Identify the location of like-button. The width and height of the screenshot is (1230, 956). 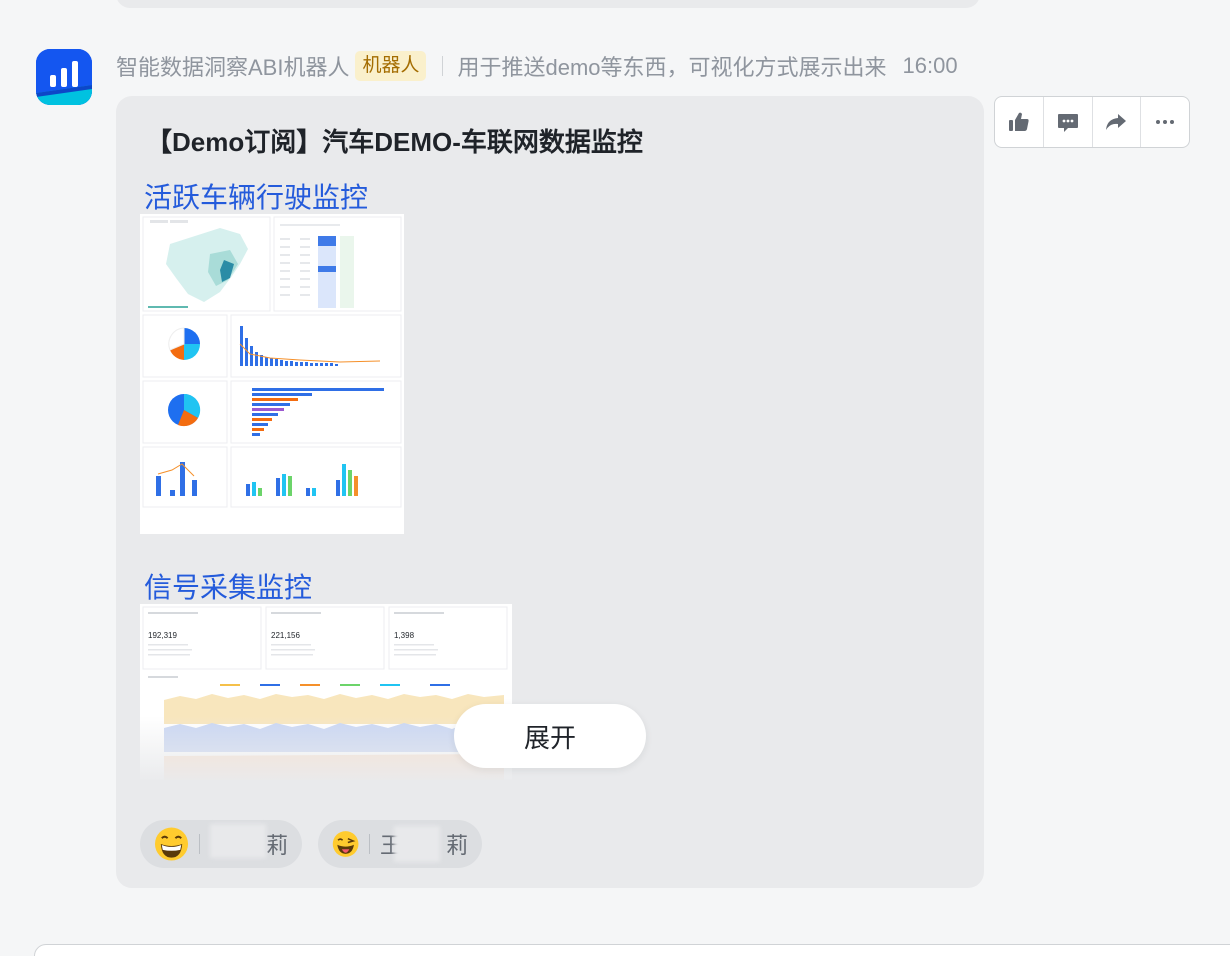
(1019, 122).